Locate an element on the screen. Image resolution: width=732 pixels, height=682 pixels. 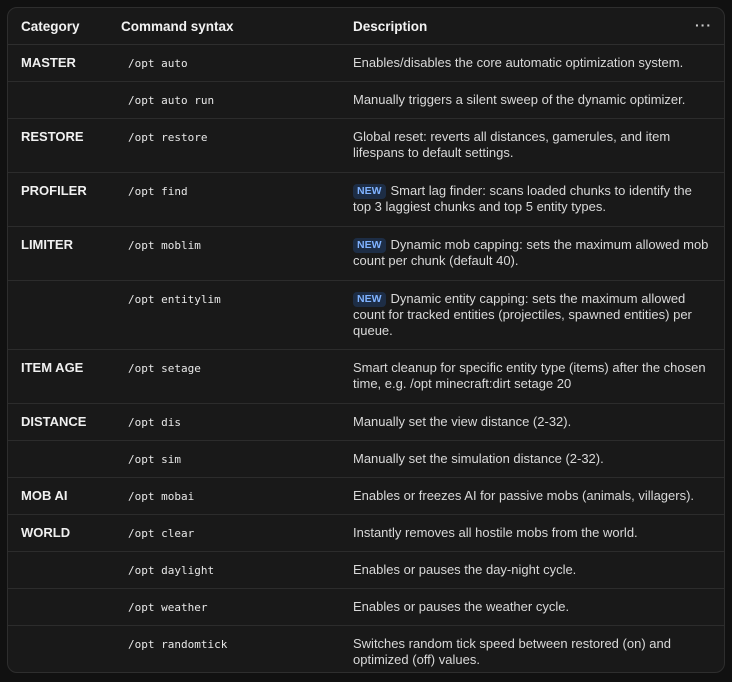
row-command-cell: /opt mobai is located at coordinates (229, 496).